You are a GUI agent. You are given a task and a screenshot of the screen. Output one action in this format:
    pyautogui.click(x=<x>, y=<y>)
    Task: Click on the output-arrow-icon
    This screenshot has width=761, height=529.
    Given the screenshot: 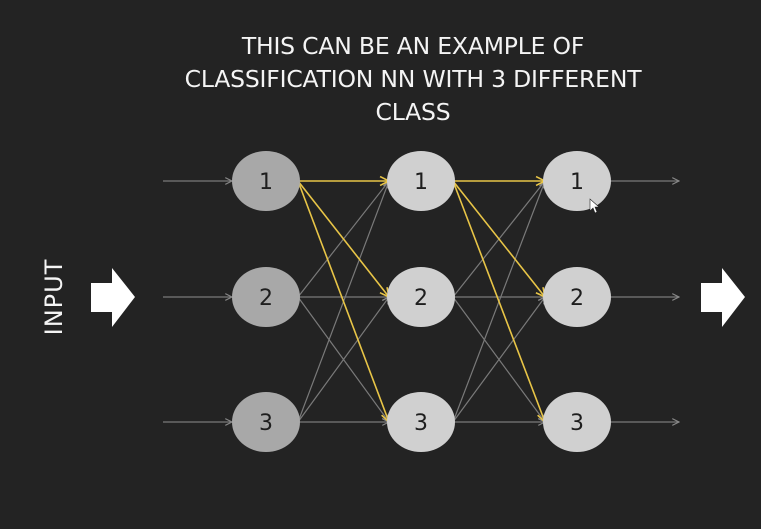 What is the action you would take?
    pyautogui.click(x=723, y=297)
    